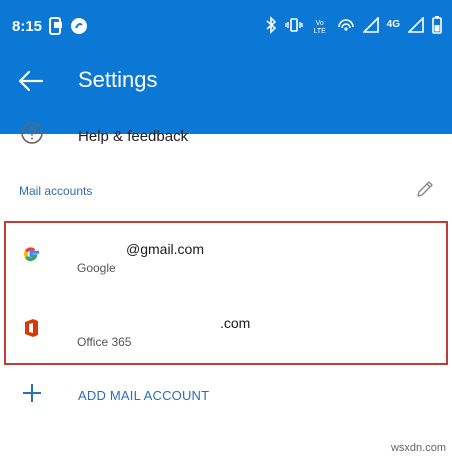  I want to click on account-email: @gmail.com, so click(165, 249).